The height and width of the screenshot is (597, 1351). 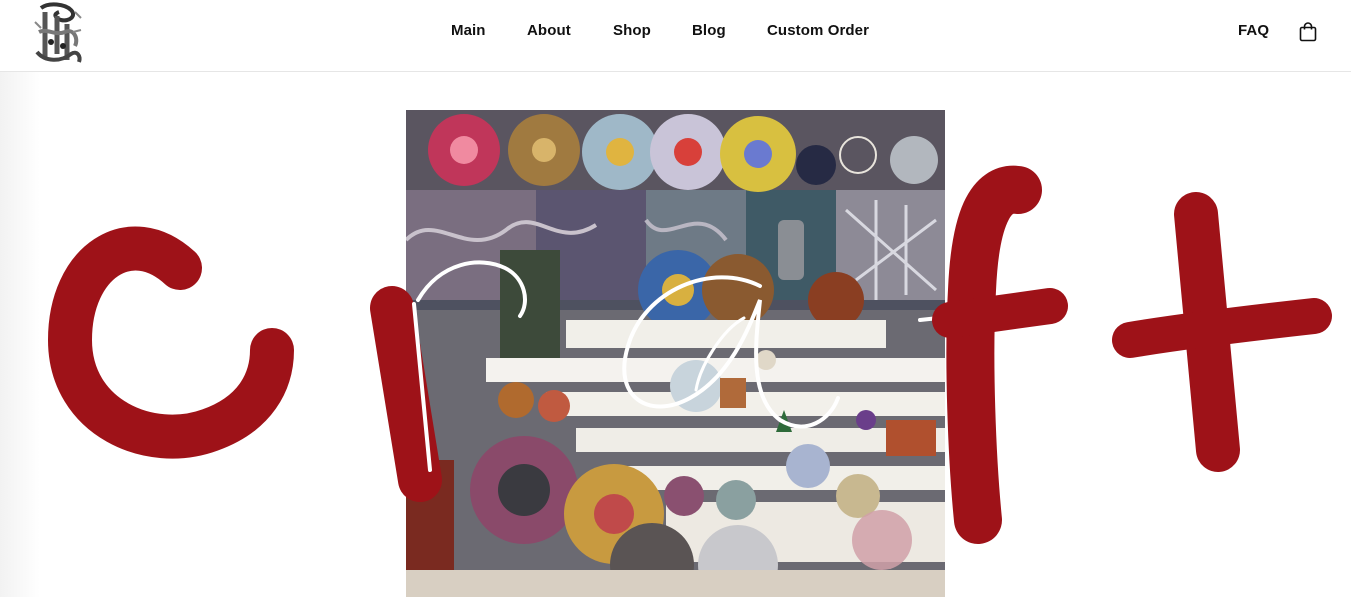 What do you see at coordinates (549, 30) in the screenshot?
I see `nav-item-about: About` at bounding box center [549, 30].